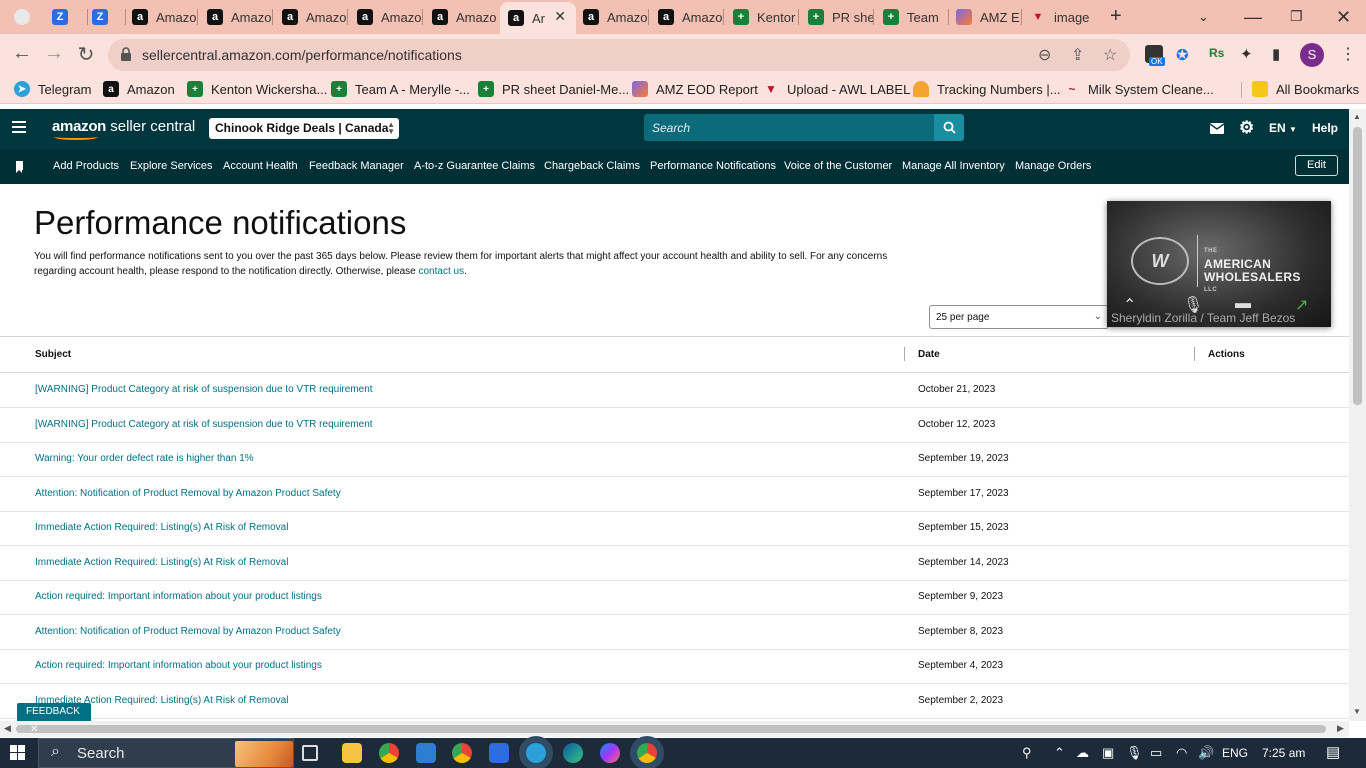 This screenshot has height=768, width=1366. I want to click on nav-performance-notifications: Performance Notifications, so click(713, 166).